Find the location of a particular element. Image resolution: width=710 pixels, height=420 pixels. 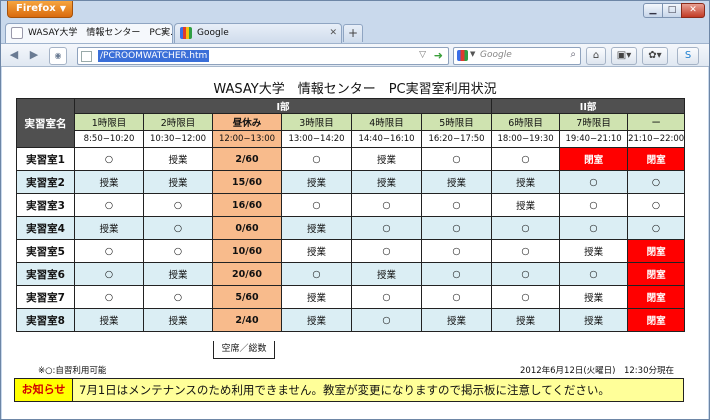

url-text: /PCROOMWATCHER.htm is located at coordinates (154, 56).